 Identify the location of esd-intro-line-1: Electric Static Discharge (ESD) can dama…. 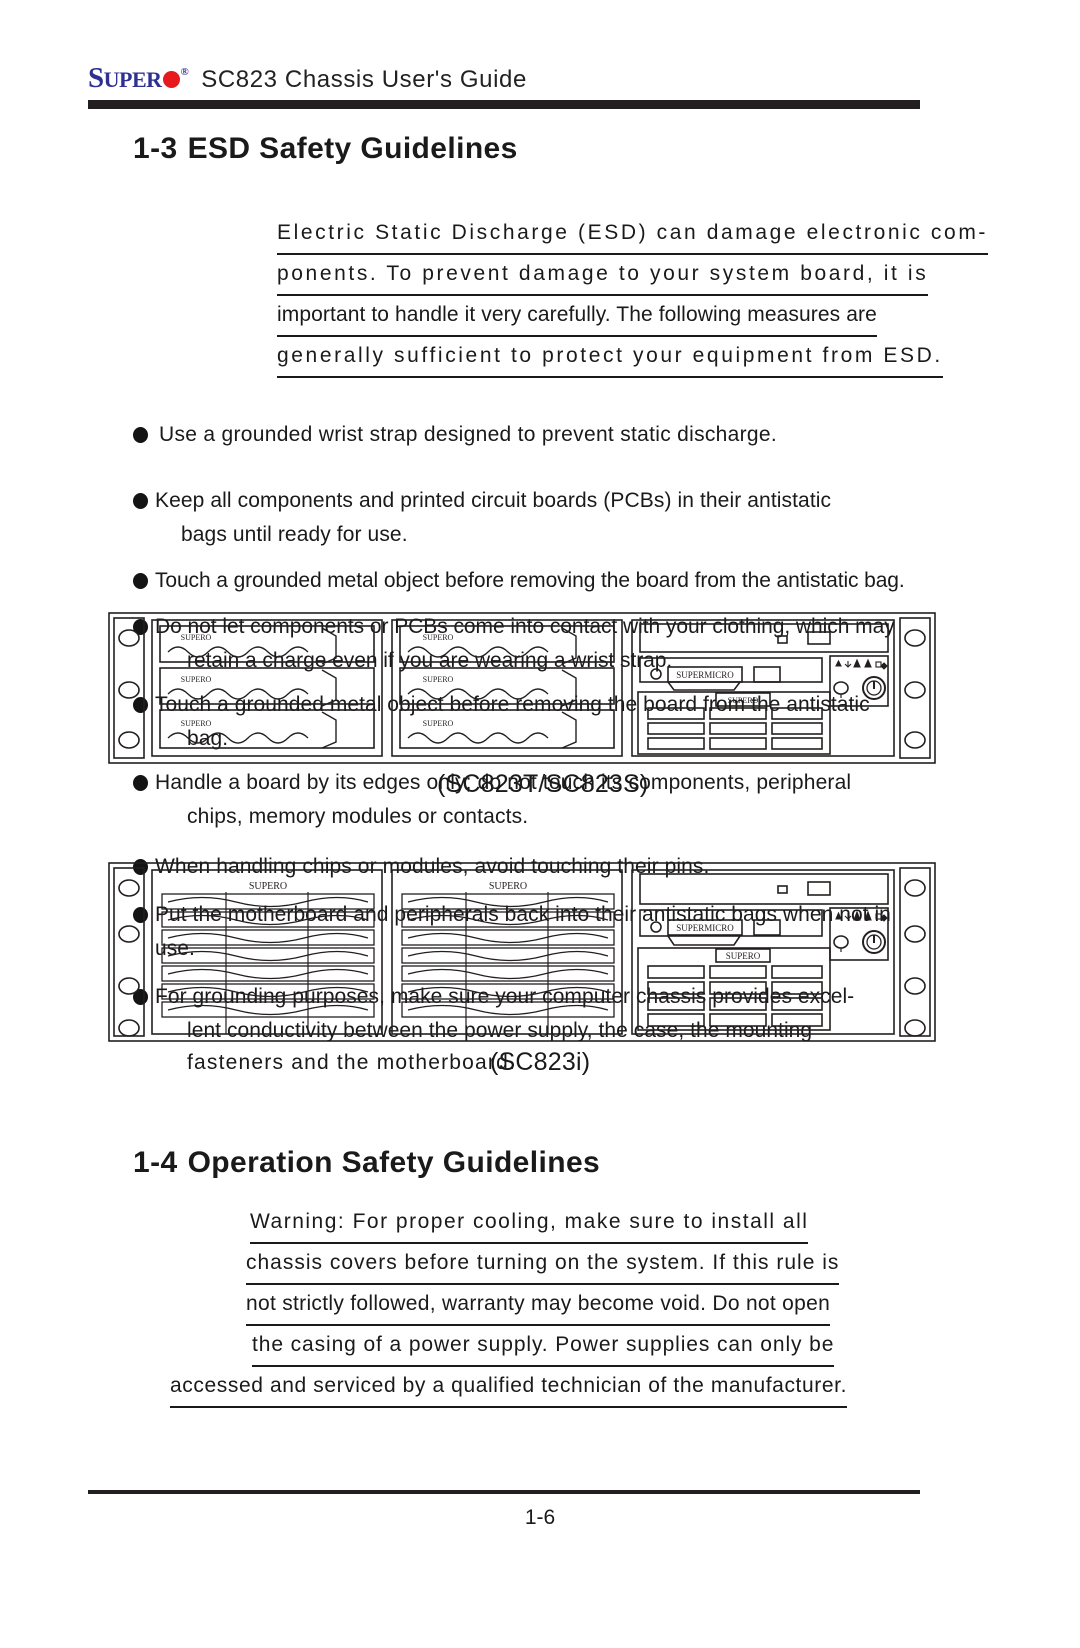
(633, 234).